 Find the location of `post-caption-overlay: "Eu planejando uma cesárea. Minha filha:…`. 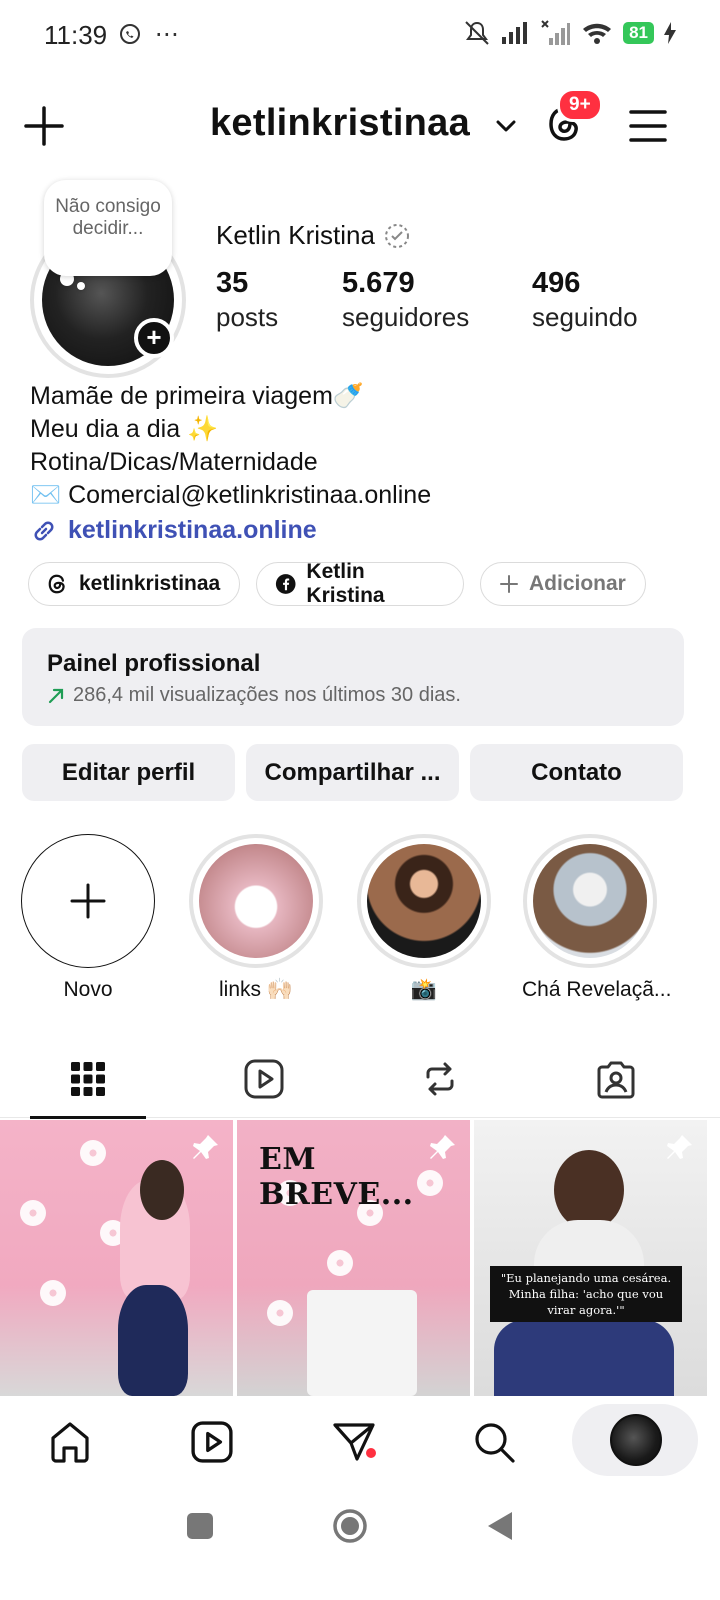

post-caption-overlay: "Eu planejando uma cesárea. Minha filha:… is located at coordinates (586, 1294).